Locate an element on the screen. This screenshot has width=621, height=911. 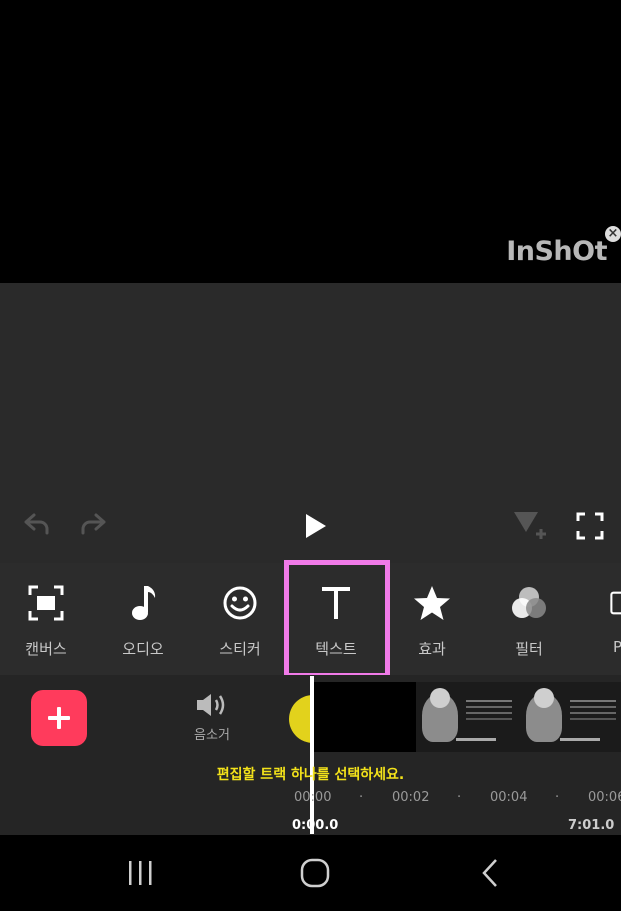
timeline-tick: 00:06 is located at coordinates (604, 797).